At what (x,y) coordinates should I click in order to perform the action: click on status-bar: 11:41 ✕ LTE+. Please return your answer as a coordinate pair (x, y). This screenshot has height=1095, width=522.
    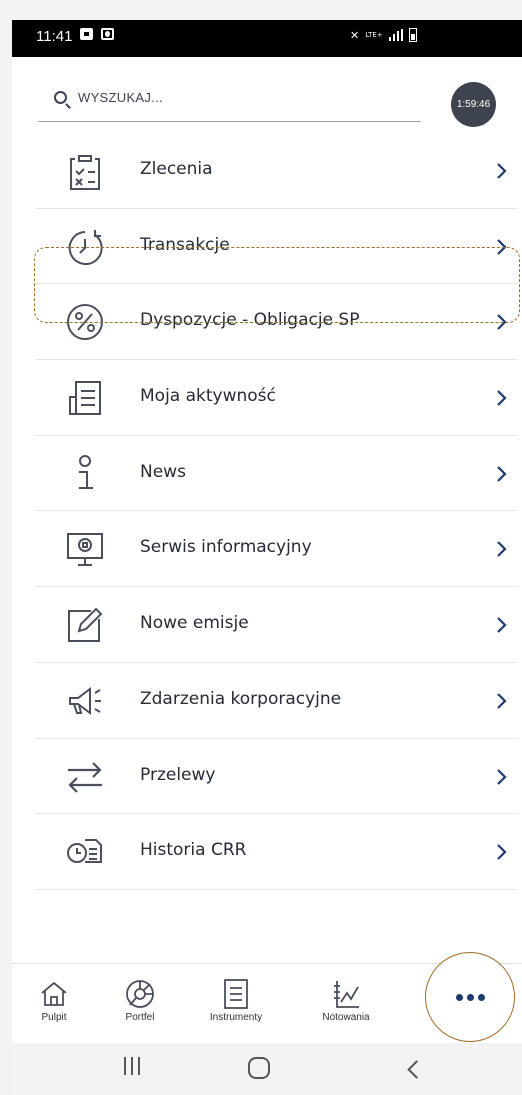
    Looking at the image, I should click on (267, 38).